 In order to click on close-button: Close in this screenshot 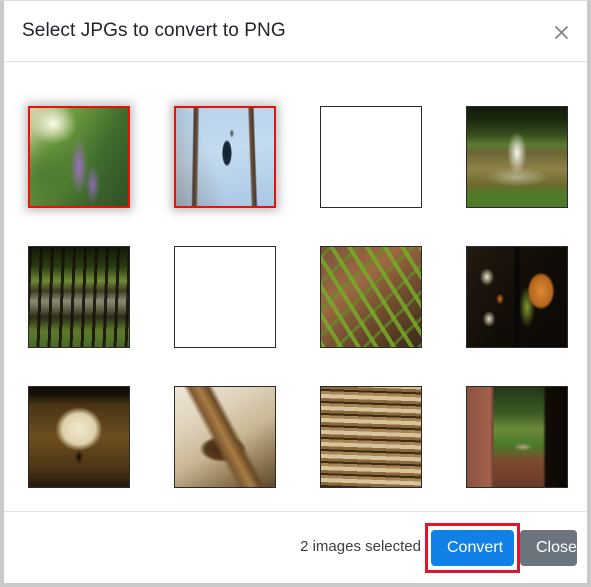, I will do `click(548, 548)`.